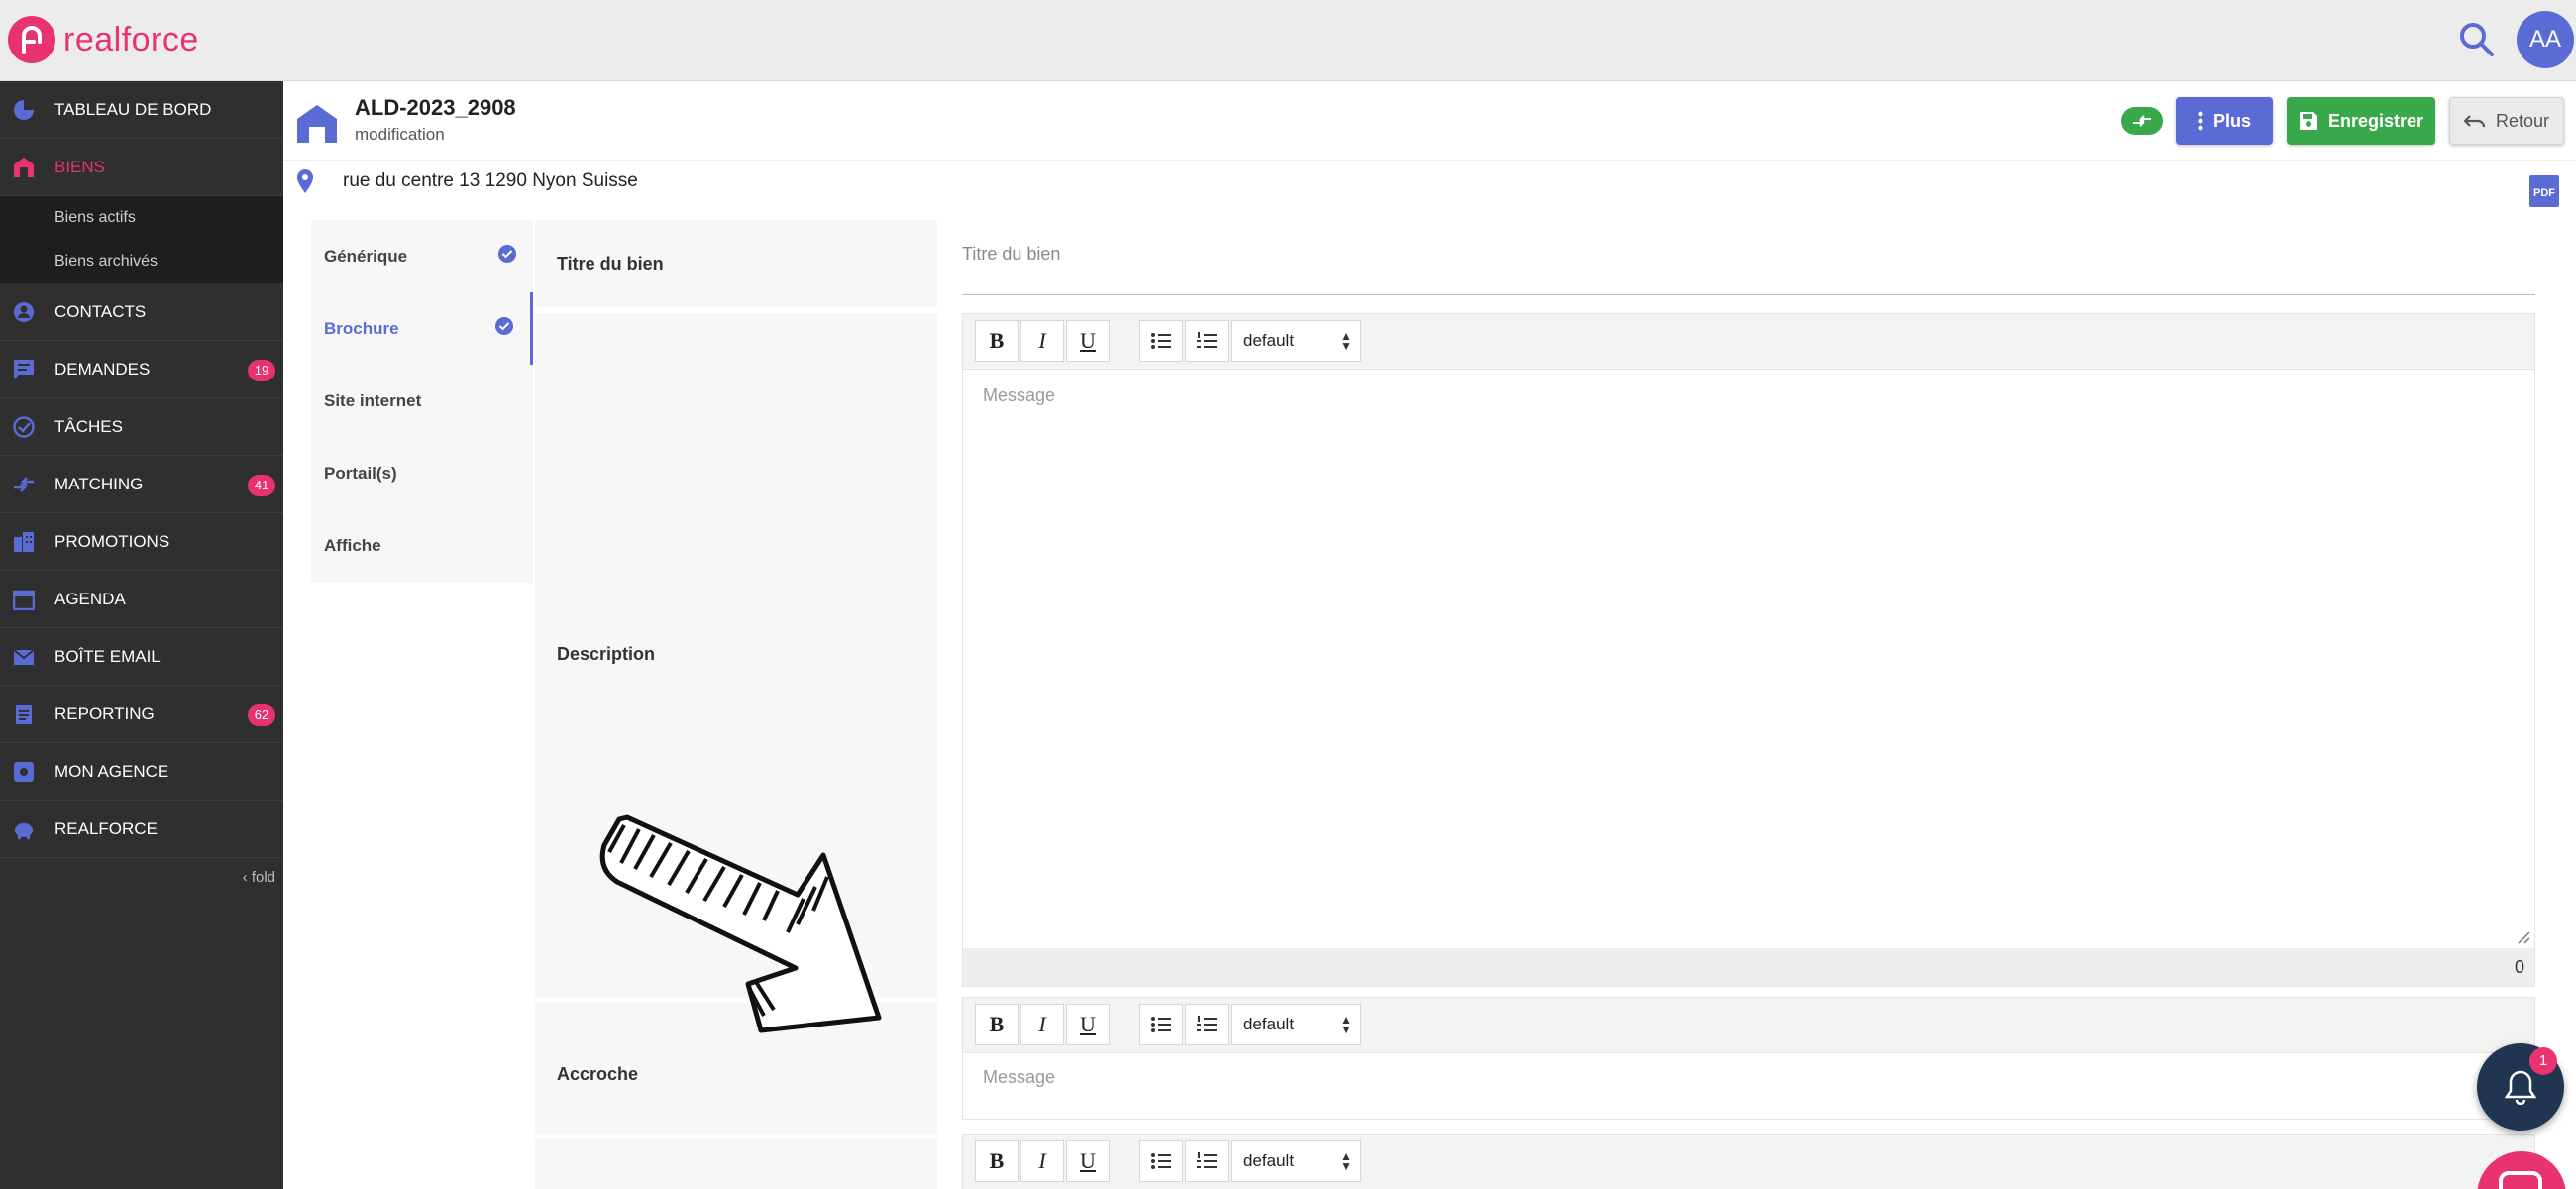 The height and width of the screenshot is (1189, 2576). Describe the element at coordinates (422, 329) in the screenshot. I see `tab-brochure: Brochure` at that location.